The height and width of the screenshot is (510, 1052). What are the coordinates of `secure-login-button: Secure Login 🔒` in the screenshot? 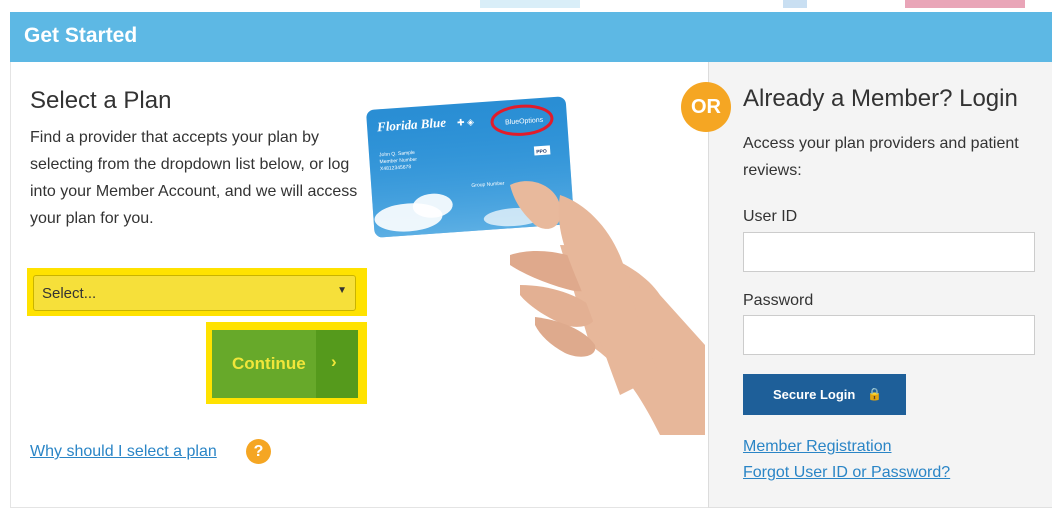 It's located at (824, 394).